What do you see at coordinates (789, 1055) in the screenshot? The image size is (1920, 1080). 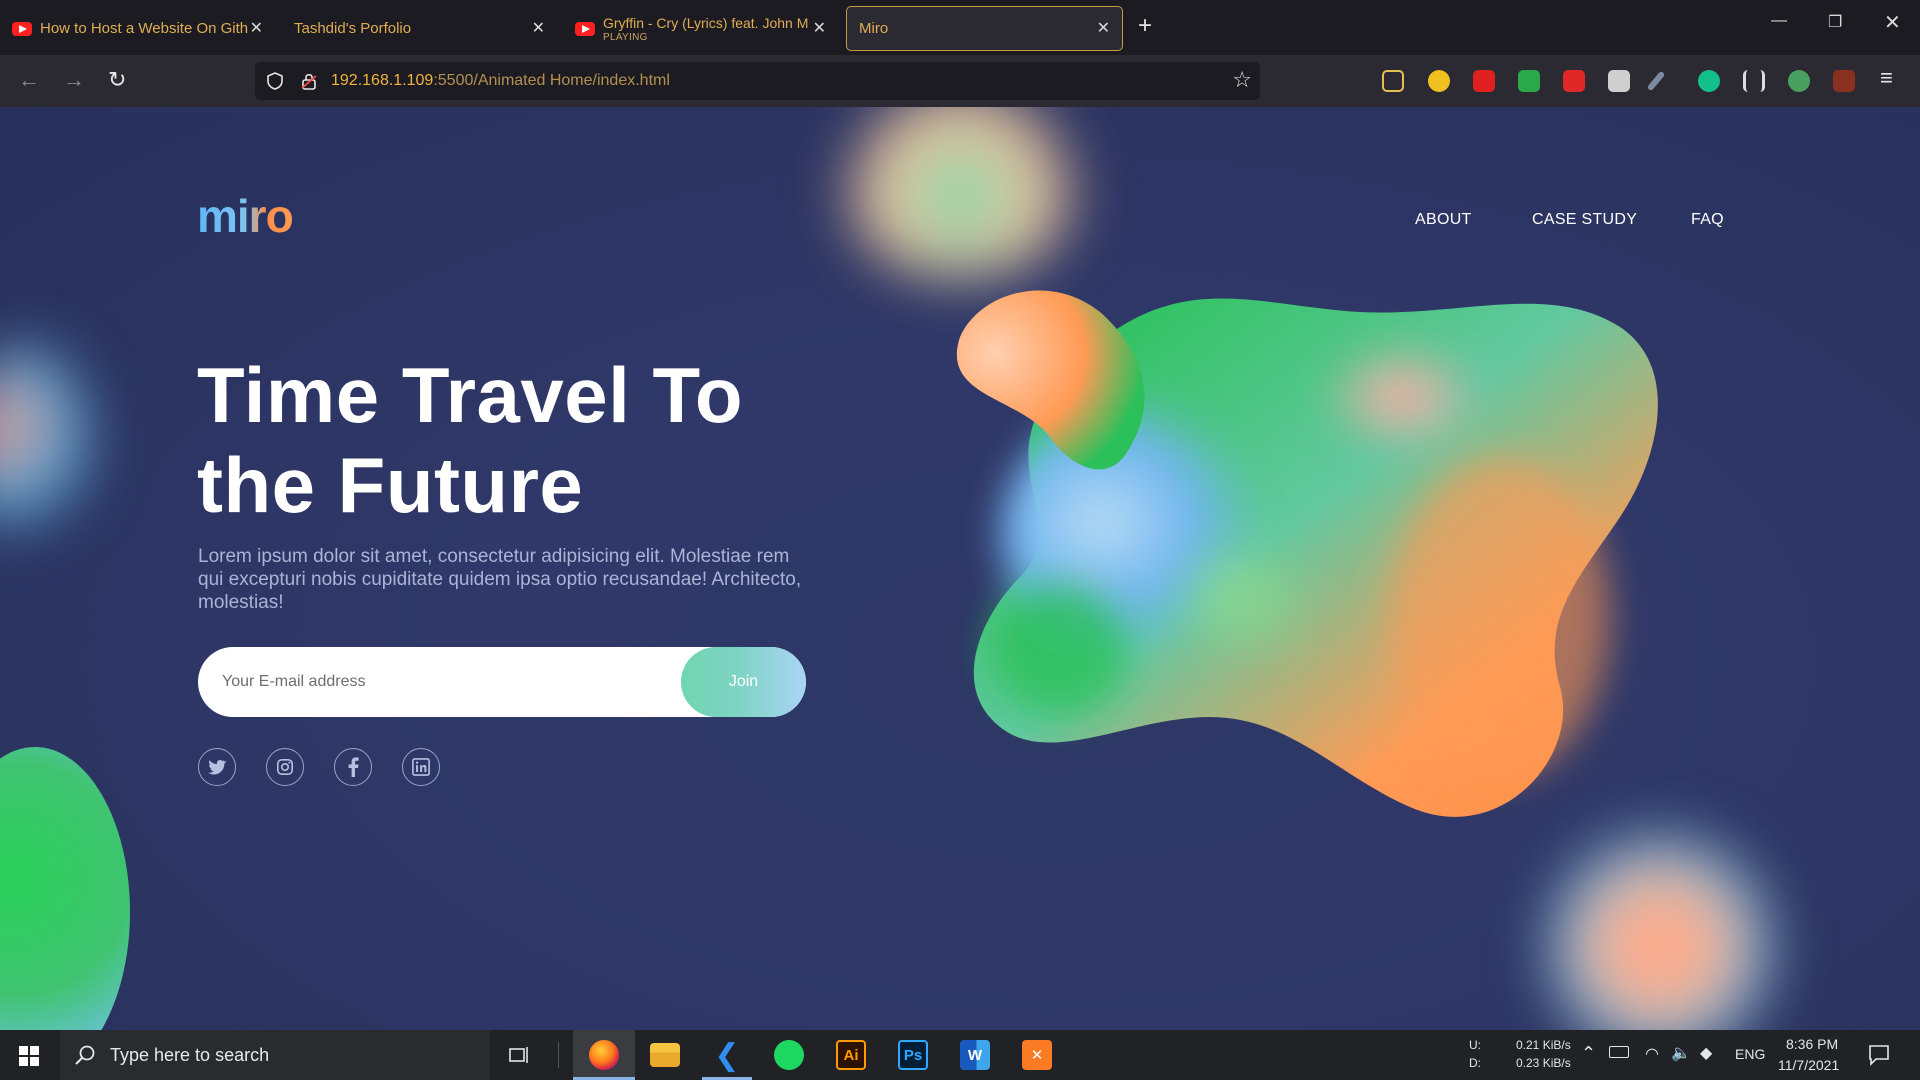 I see `spotify-icon` at bounding box center [789, 1055].